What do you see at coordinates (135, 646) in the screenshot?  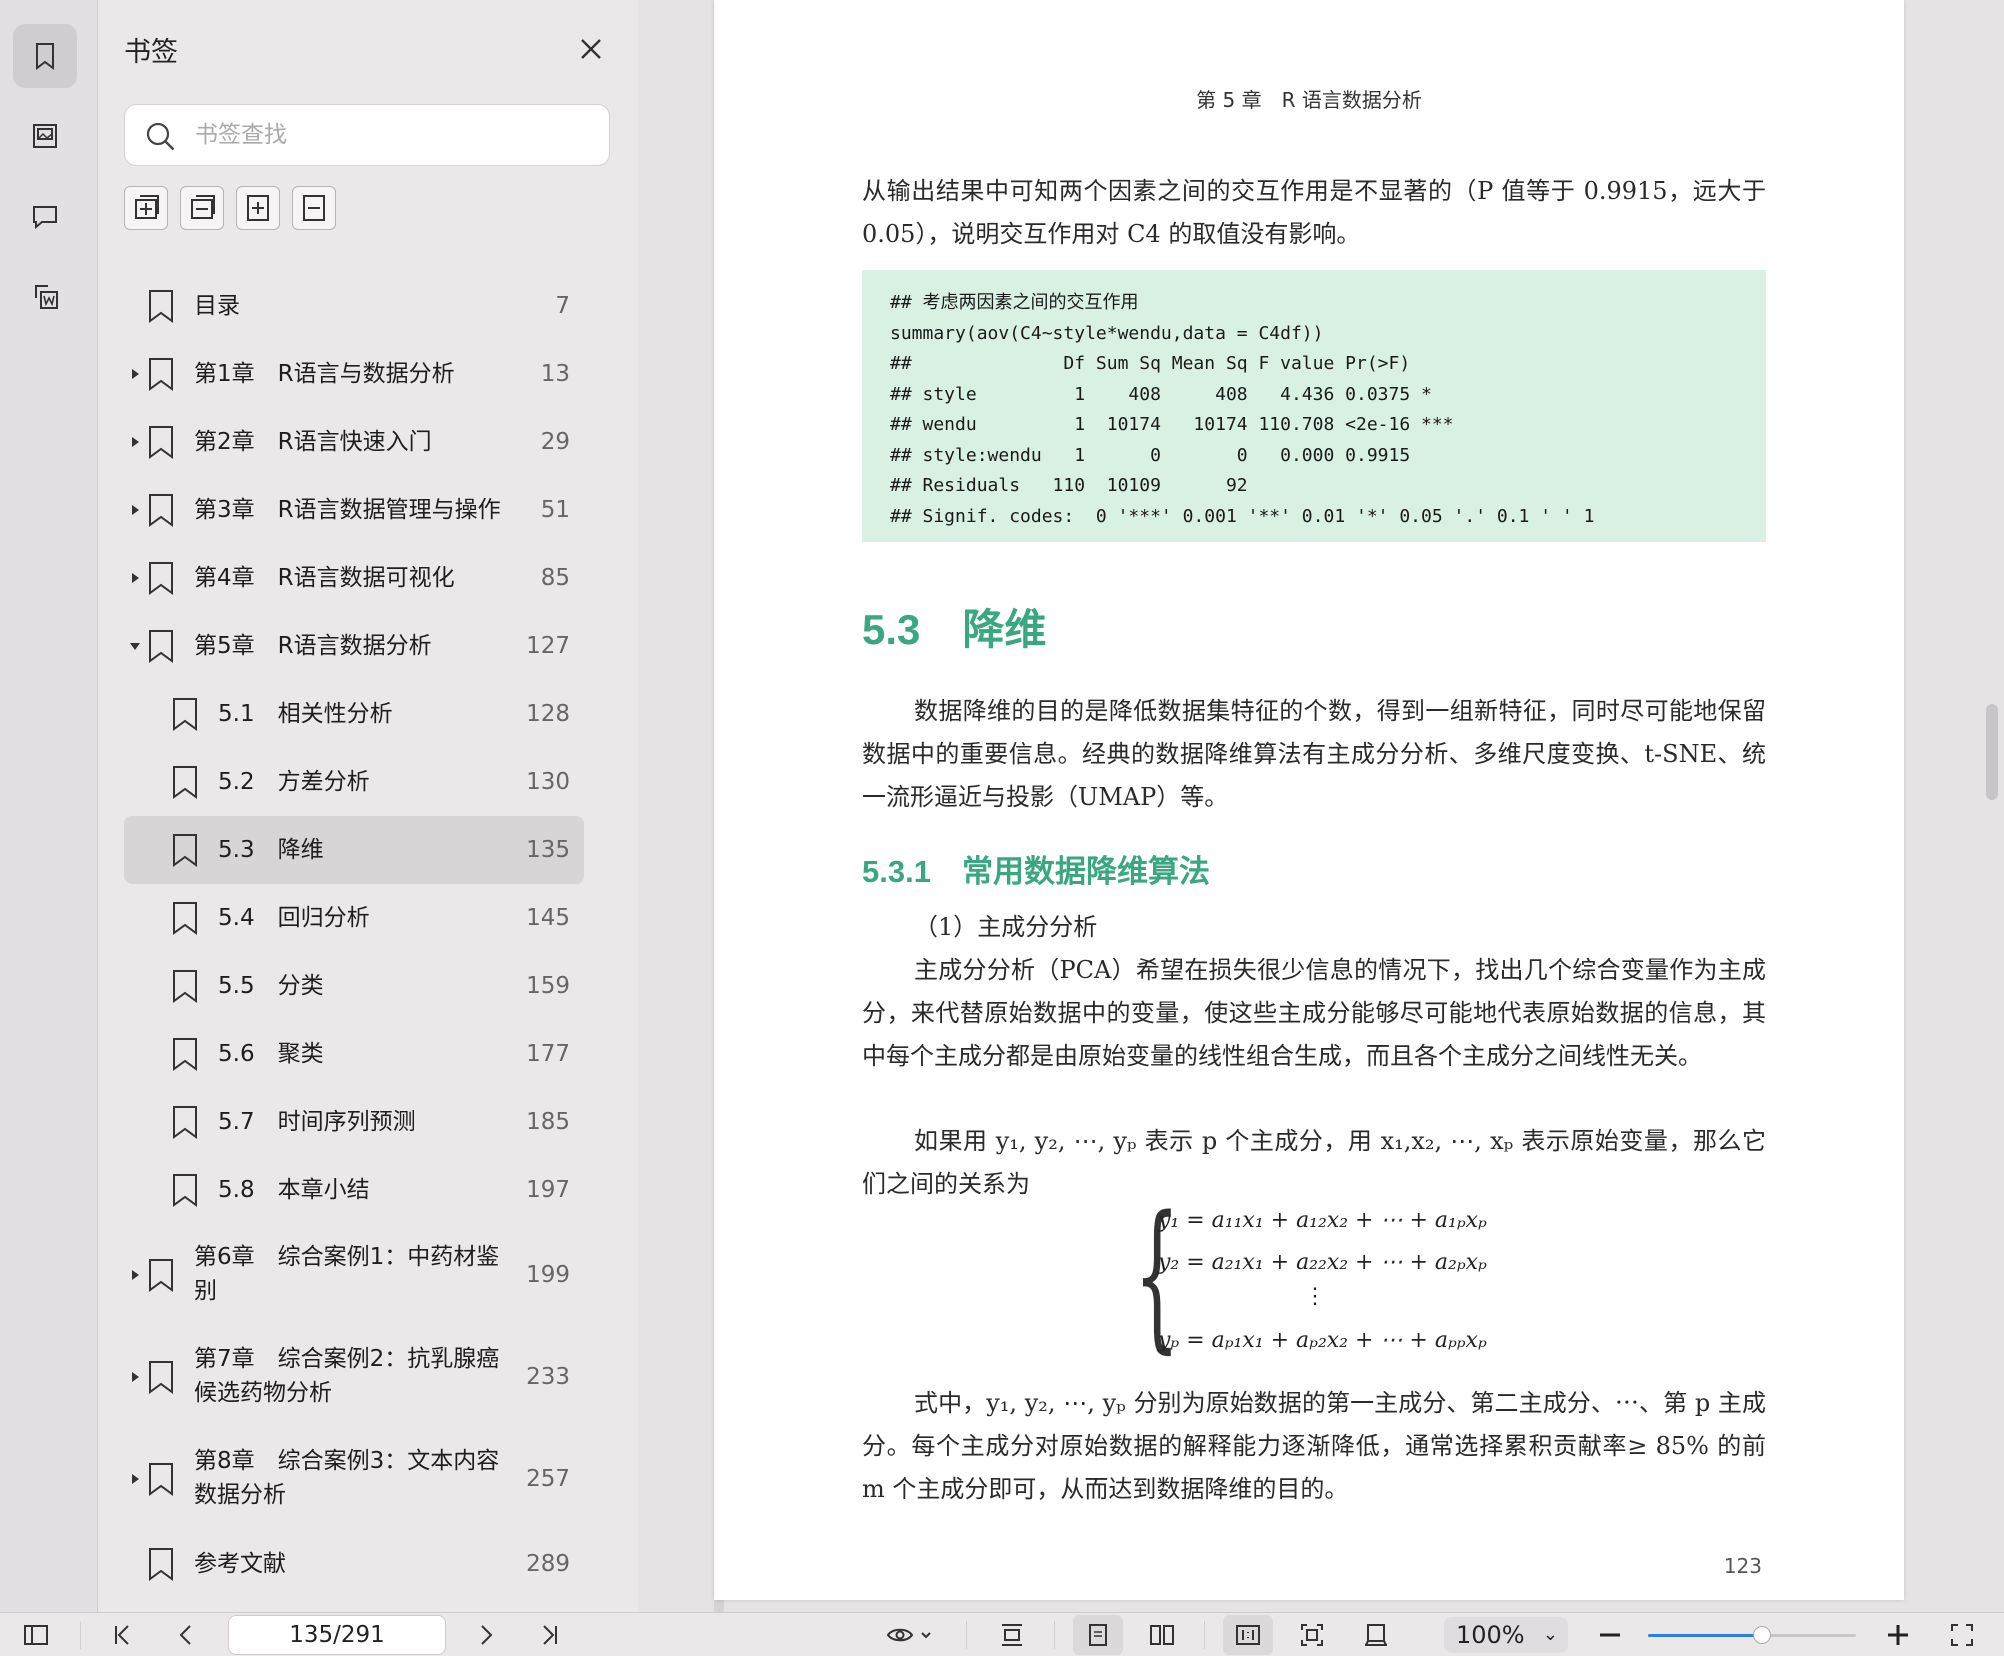 I see `caret-down-icon` at bounding box center [135, 646].